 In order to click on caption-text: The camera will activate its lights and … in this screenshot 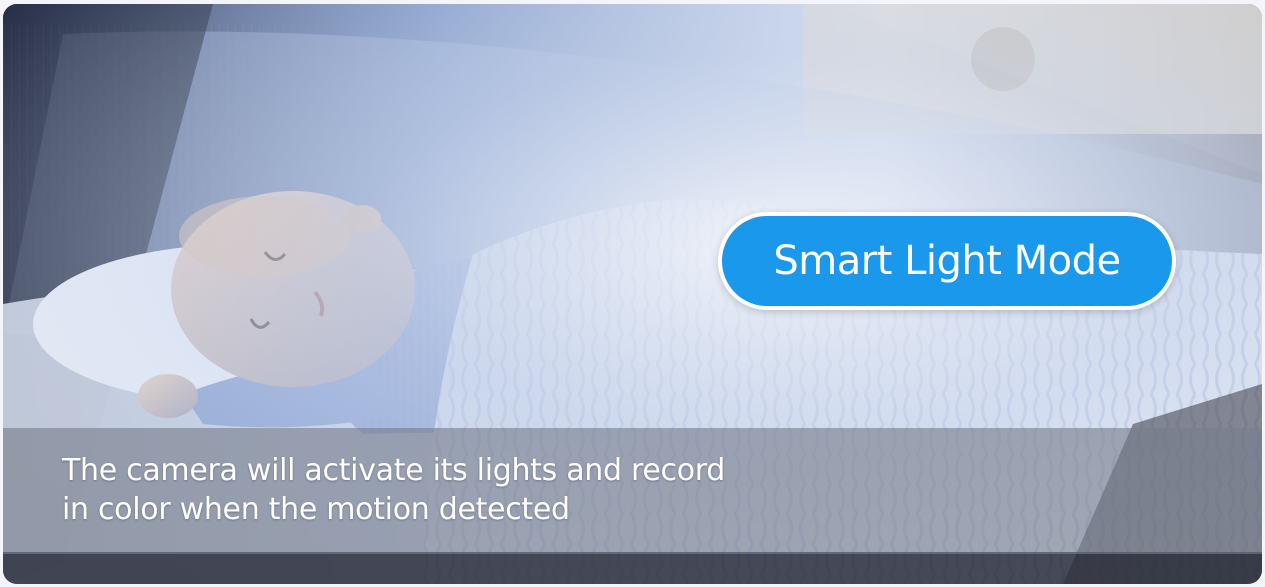, I will do `click(422, 490)`.